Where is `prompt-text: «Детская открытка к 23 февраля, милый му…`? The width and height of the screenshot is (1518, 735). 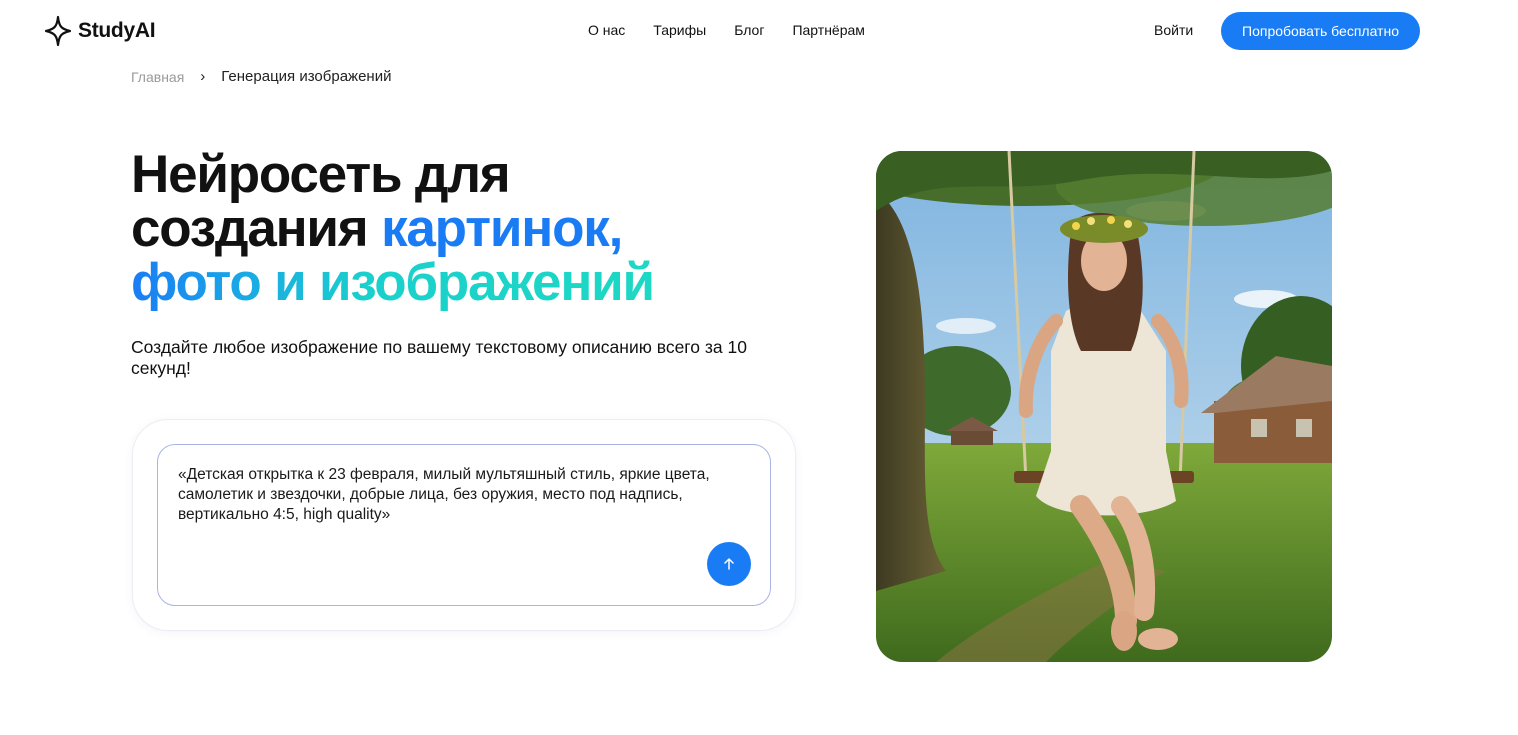 prompt-text: «Детская открытка к 23 февраля, милый му… is located at coordinates (463, 495).